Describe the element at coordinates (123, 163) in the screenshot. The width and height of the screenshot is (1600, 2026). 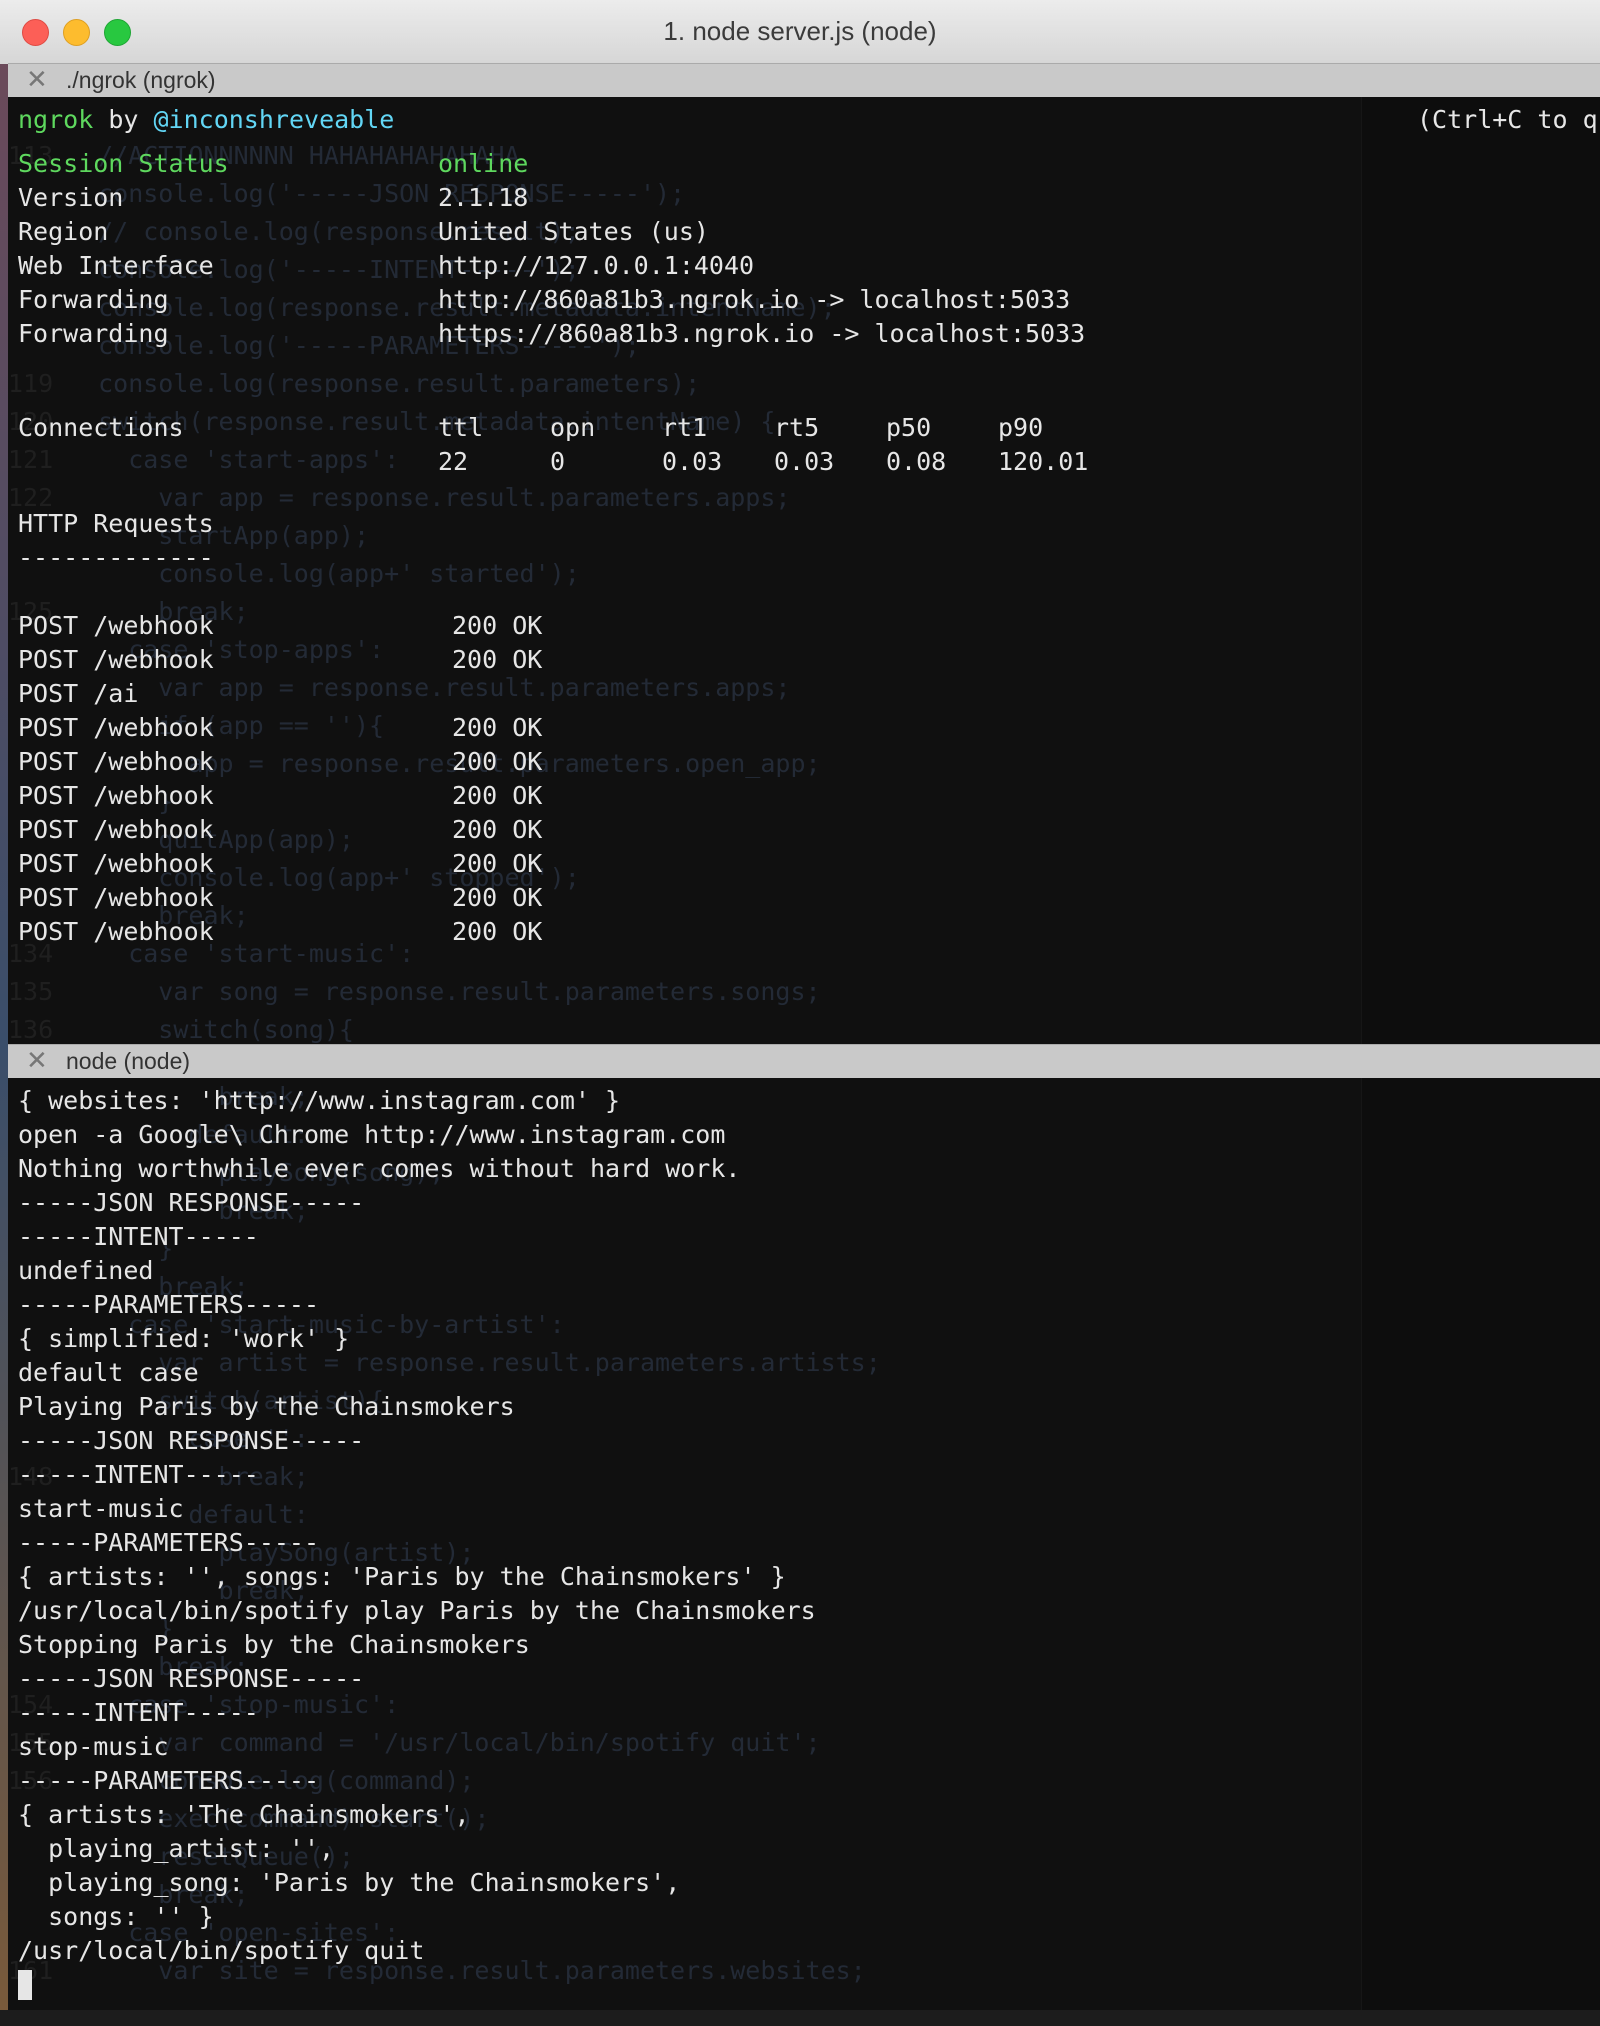
I see `session-key: Session Status` at that location.